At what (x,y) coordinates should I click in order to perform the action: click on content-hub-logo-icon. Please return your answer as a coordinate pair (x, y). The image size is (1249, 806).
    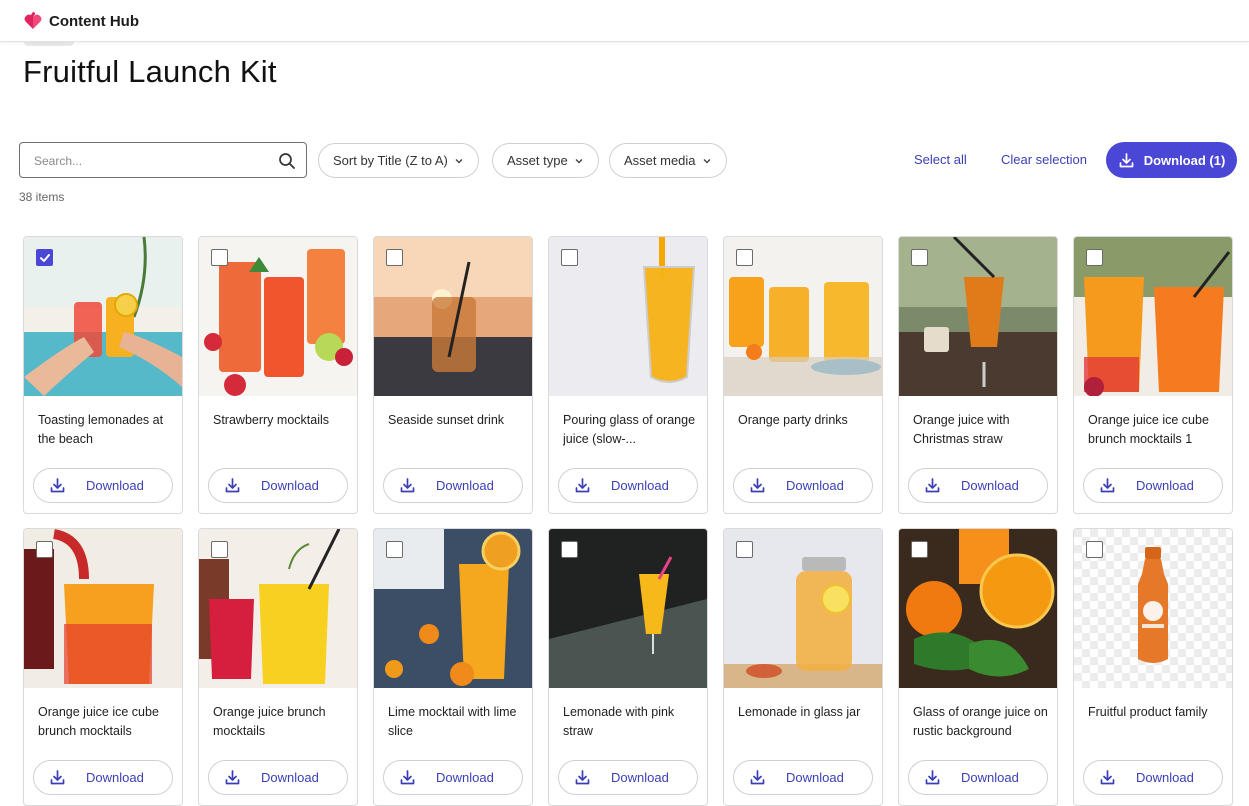
    Looking at the image, I should click on (33, 20).